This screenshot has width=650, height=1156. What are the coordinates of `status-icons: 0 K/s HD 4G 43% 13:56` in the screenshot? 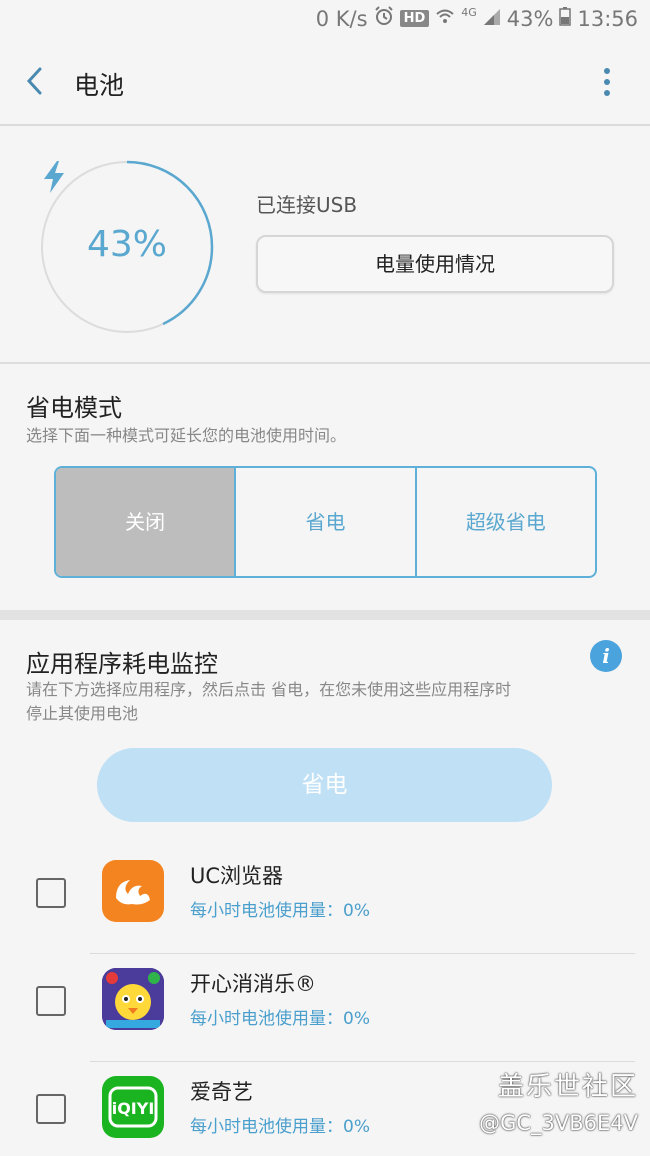 It's located at (477, 18).